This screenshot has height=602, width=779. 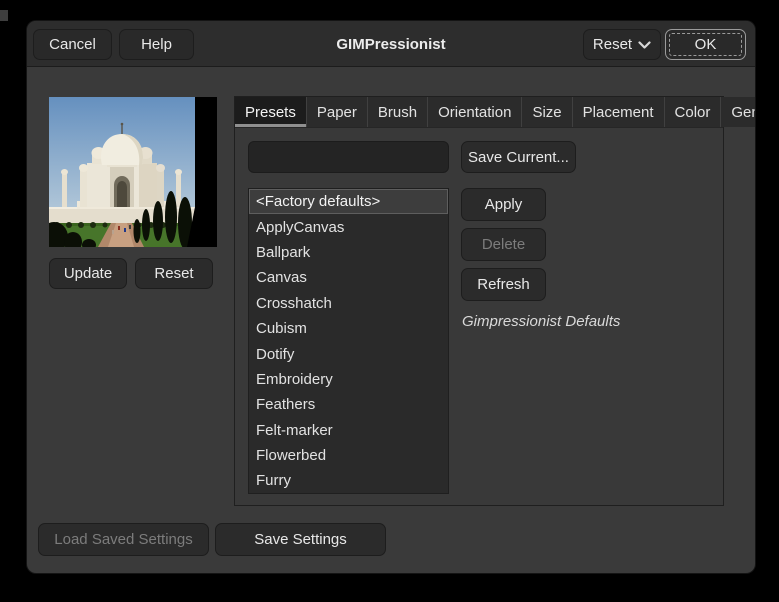 What do you see at coordinates (348, 328) in the screenshot?
I see `list-item: Cubism` at bounding box center [348, 328].